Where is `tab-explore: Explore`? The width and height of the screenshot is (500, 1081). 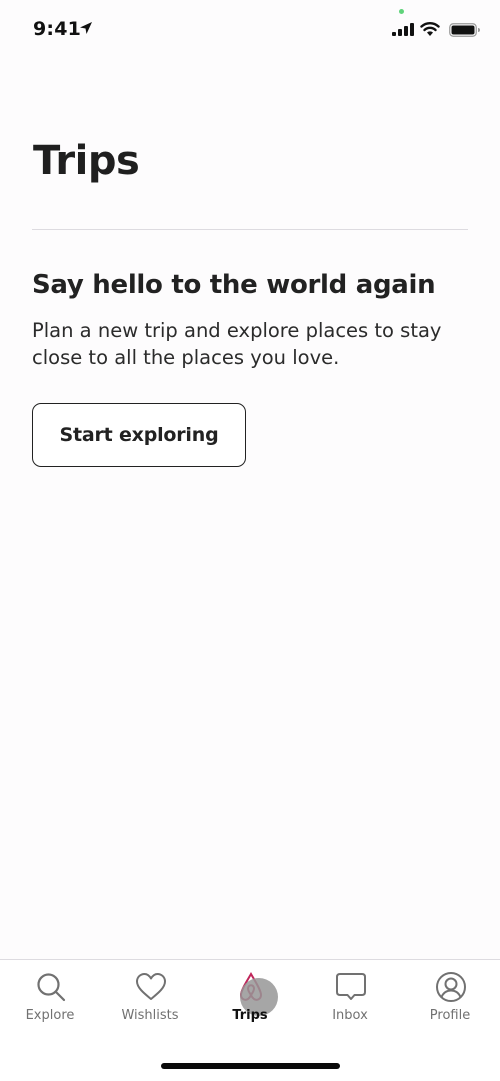 tab-explore: Explore is located at coordinates (50, 995).